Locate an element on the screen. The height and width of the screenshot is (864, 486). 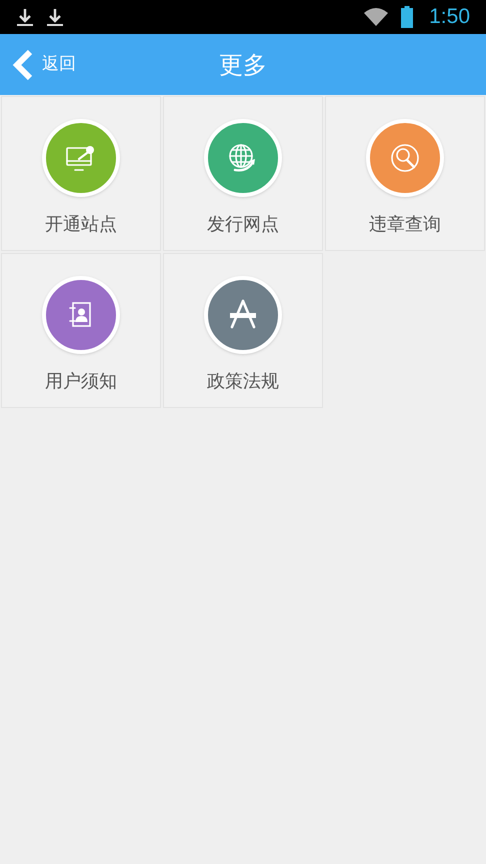
tile-label: 发行网点 is located at coordinates (243, 225).